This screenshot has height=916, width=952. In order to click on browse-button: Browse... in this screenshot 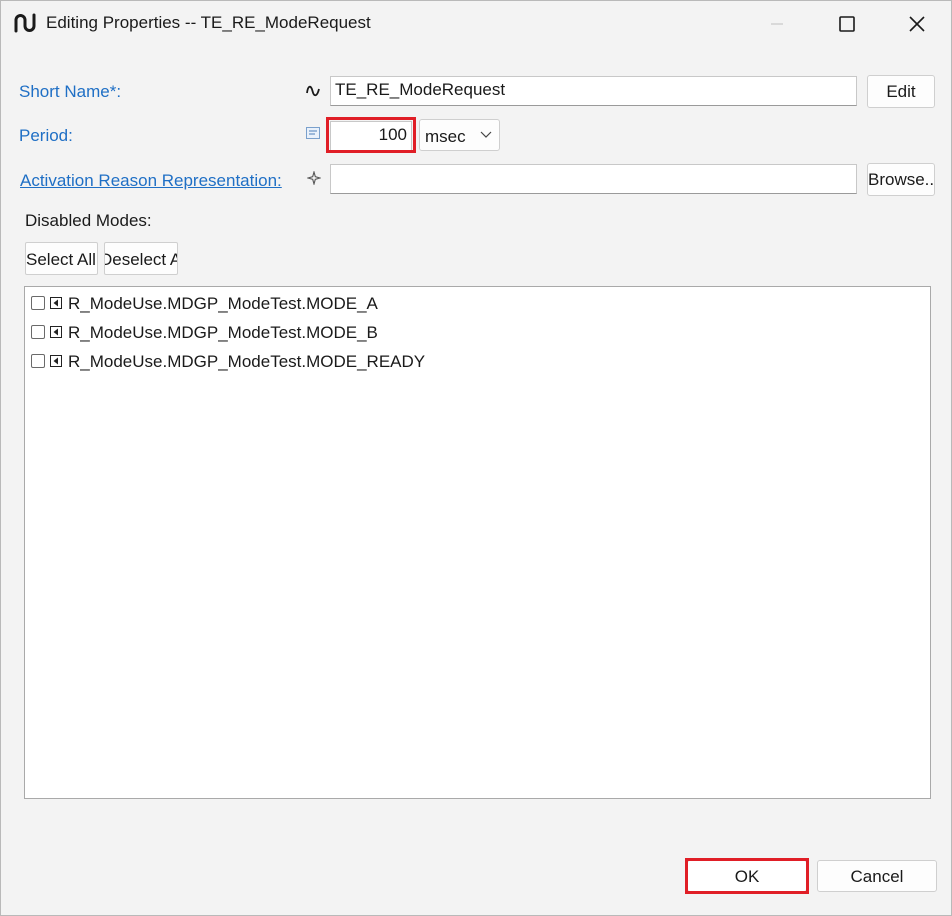, I will do `click(901, 179)`.